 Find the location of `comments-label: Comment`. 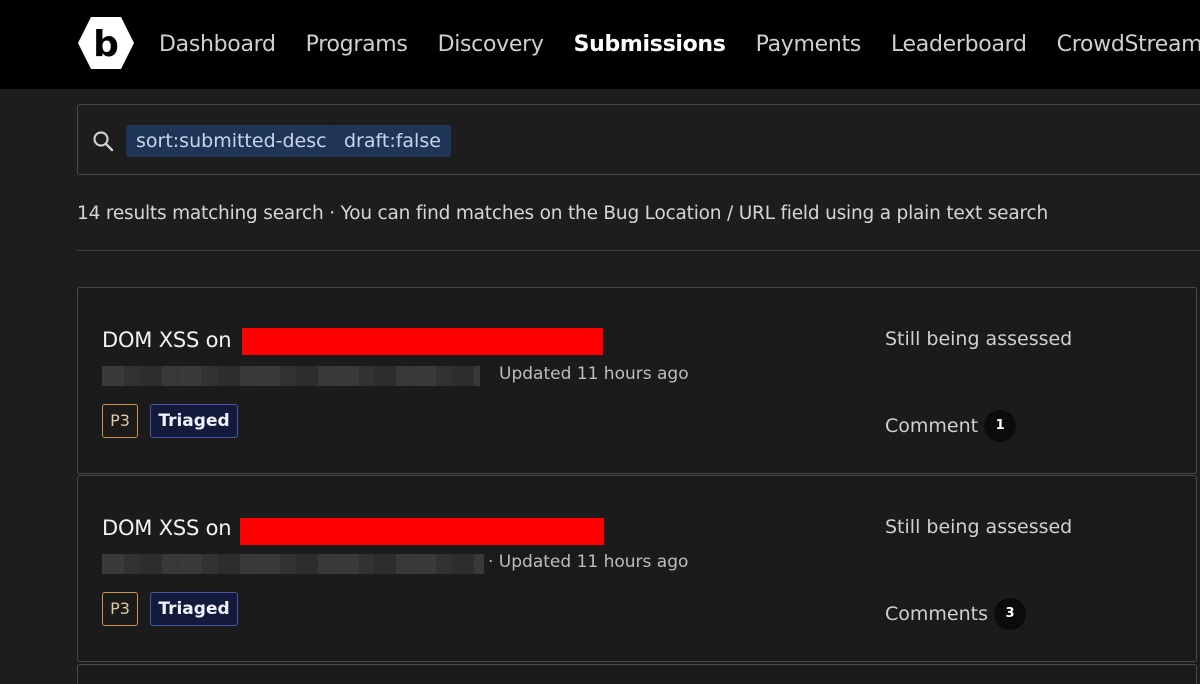

comments-label: Comment is located at coordinates (932, 426).